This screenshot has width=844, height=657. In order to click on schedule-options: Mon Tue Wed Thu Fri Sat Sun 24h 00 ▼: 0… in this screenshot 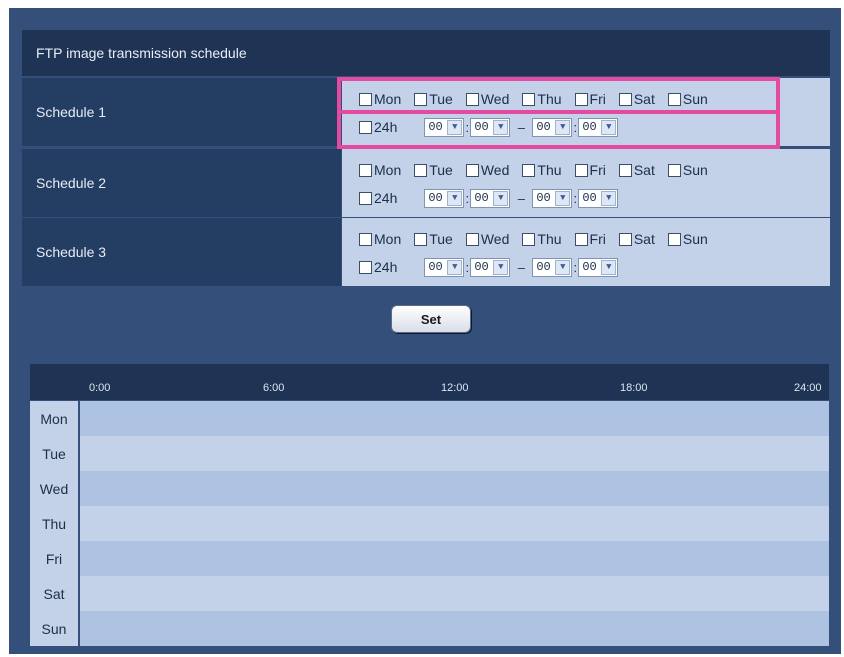, I will do `click(586, 183)`.